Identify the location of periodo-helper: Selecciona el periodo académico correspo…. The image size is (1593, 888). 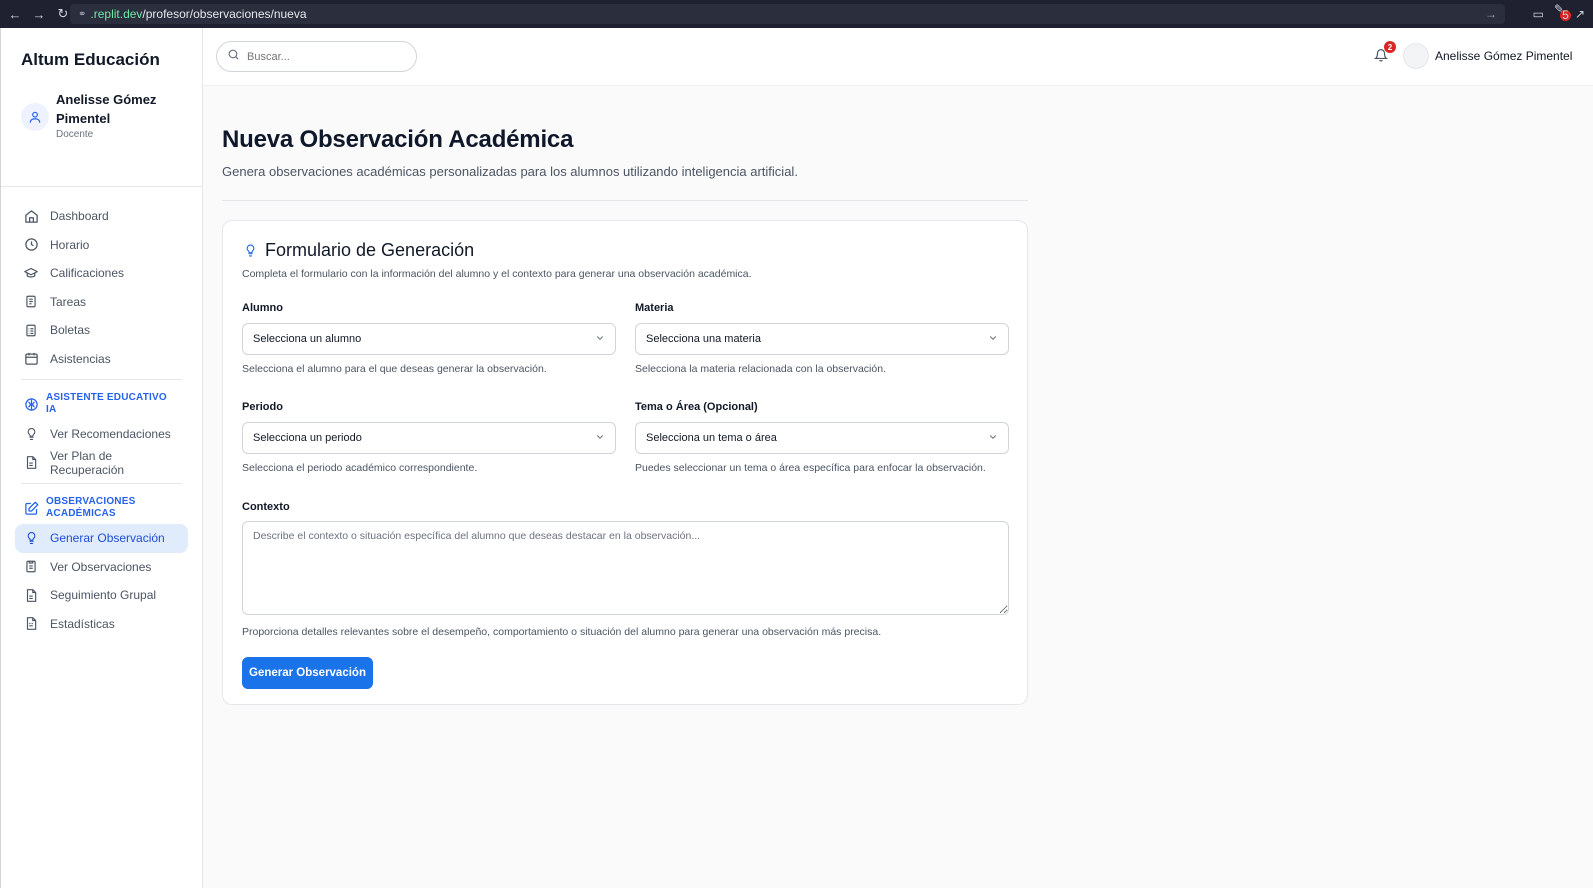
(360, 468).